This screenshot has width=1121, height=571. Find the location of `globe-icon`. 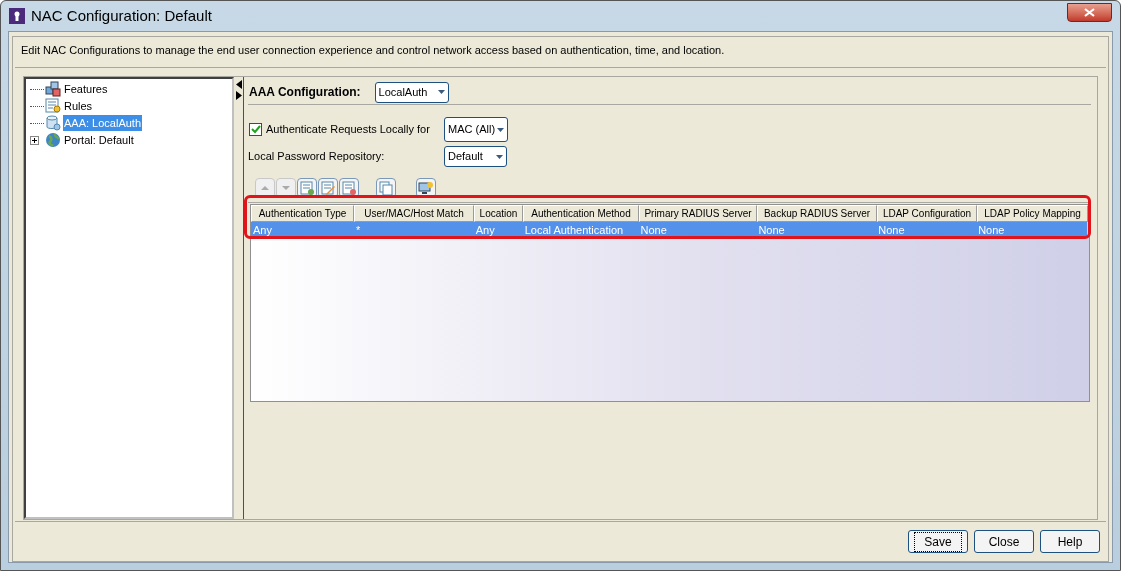

globe-icon is located at coordinates (53, 140).